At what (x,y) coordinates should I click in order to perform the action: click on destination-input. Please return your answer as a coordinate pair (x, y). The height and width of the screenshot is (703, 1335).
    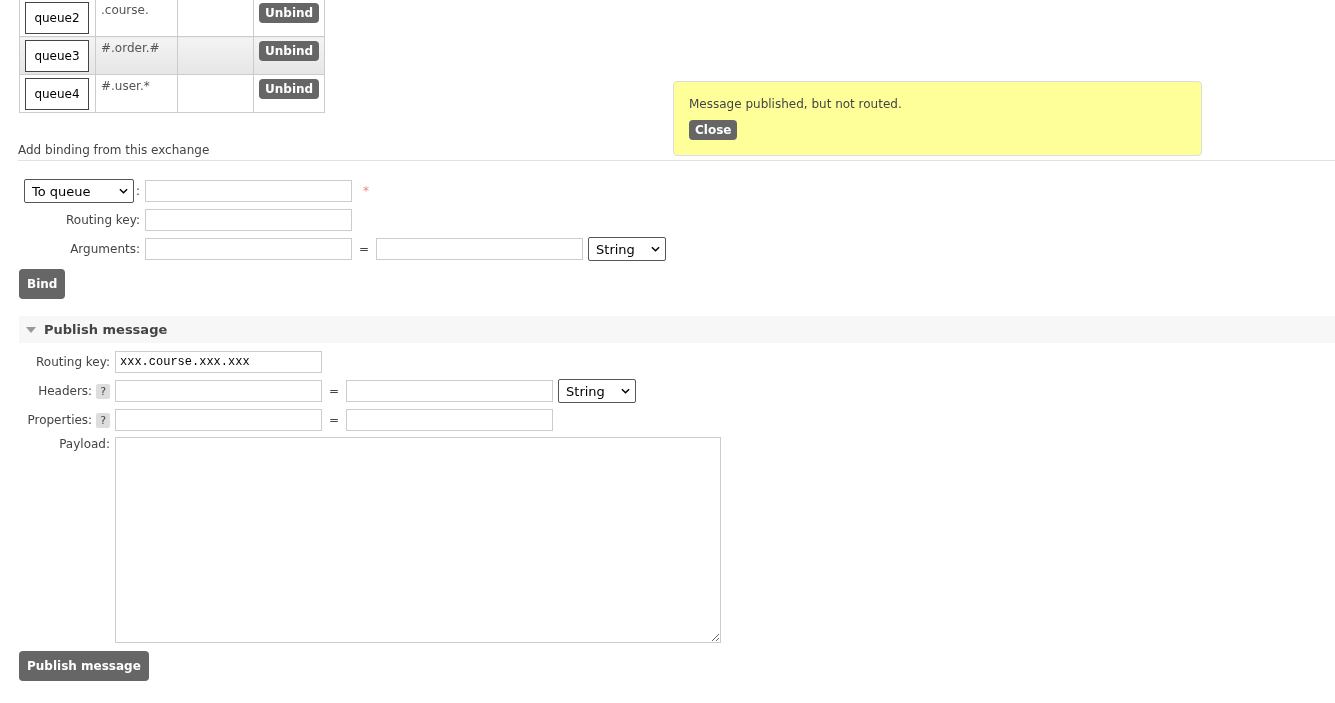
    Looking at the image, I should click on (248, 191).